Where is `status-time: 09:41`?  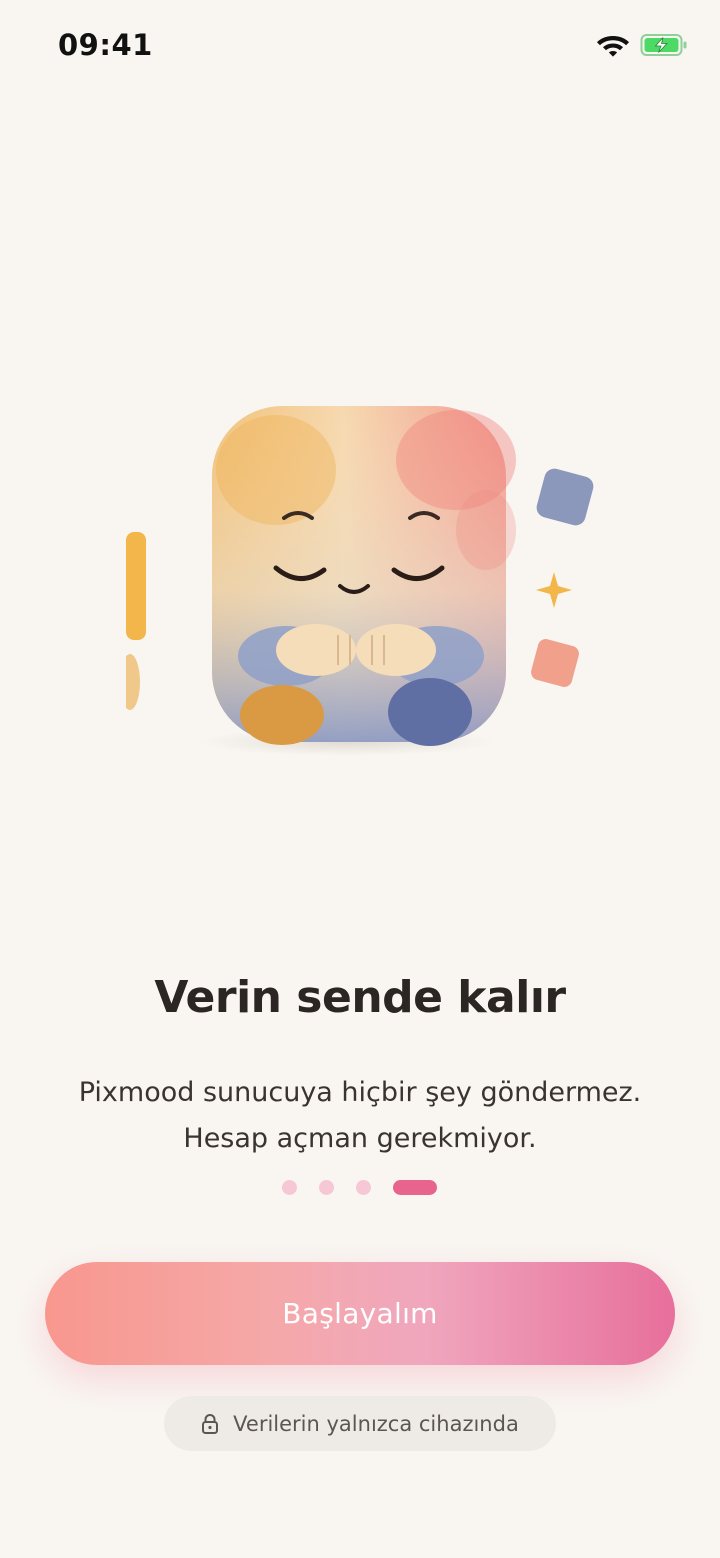
status-time: 09:41 is located at coordinates (105, 45).